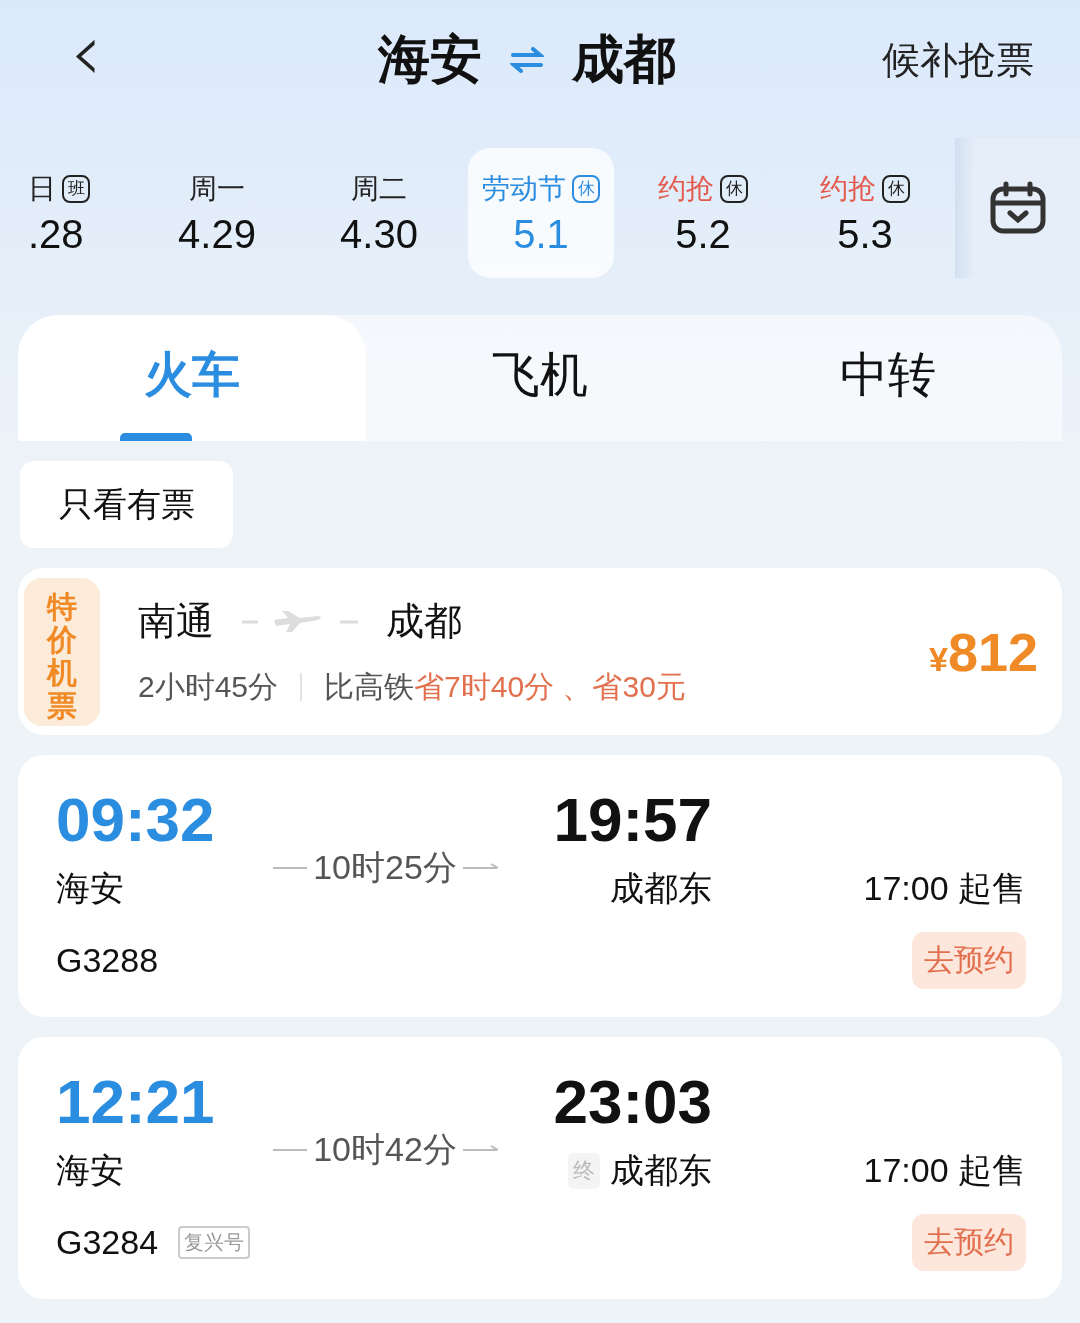 This screenshot has height=1323, width=1080. Describe the element at coordinates (385, 1149) in the screenshot. I see `travel-duration: 10时42分` at that location.